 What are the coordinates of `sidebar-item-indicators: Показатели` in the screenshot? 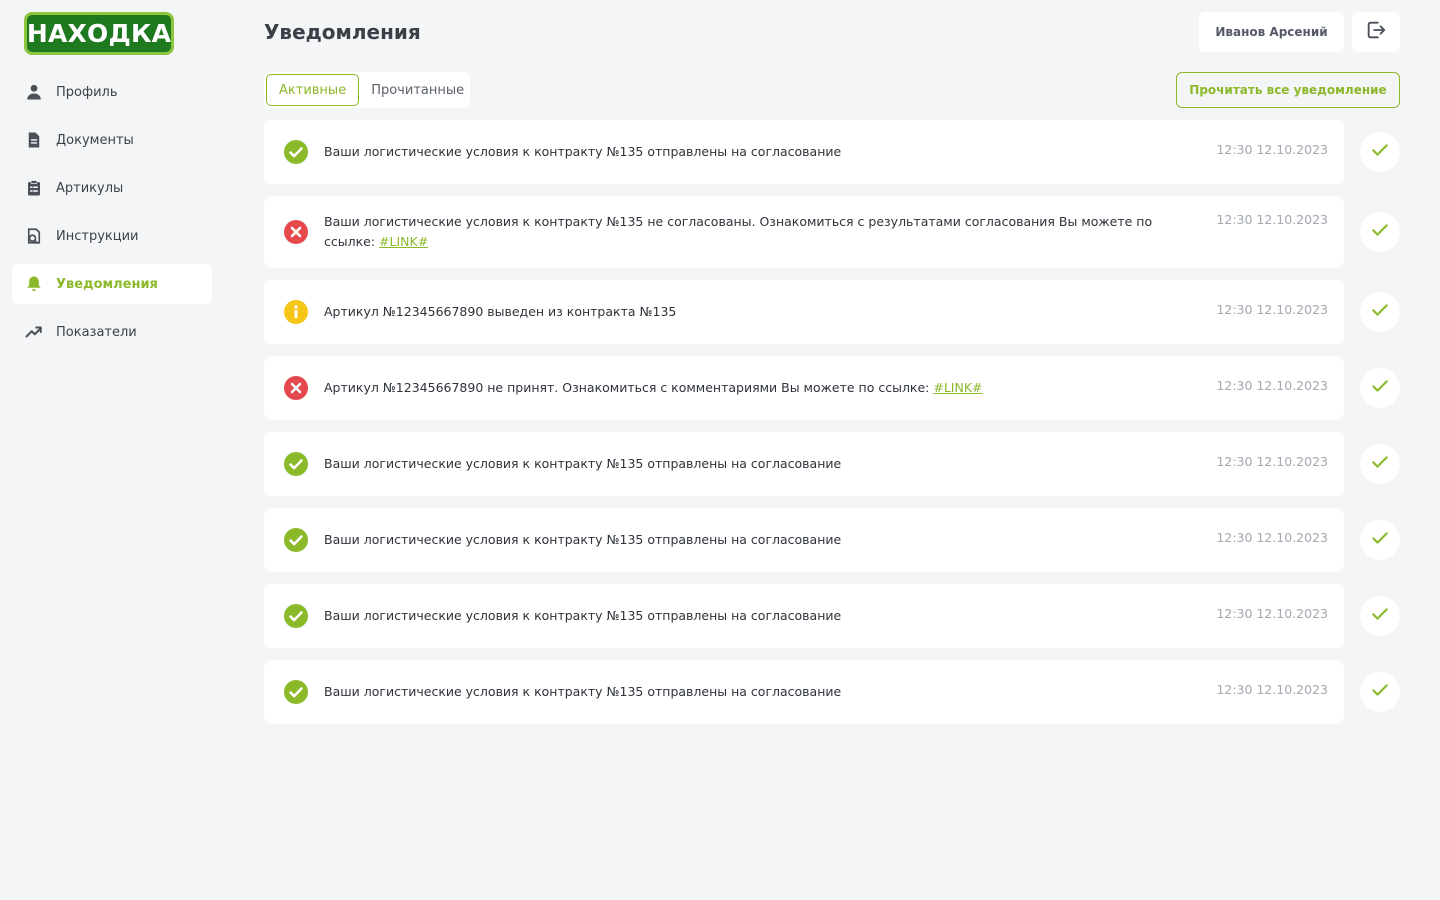 It's located at (112, 332).